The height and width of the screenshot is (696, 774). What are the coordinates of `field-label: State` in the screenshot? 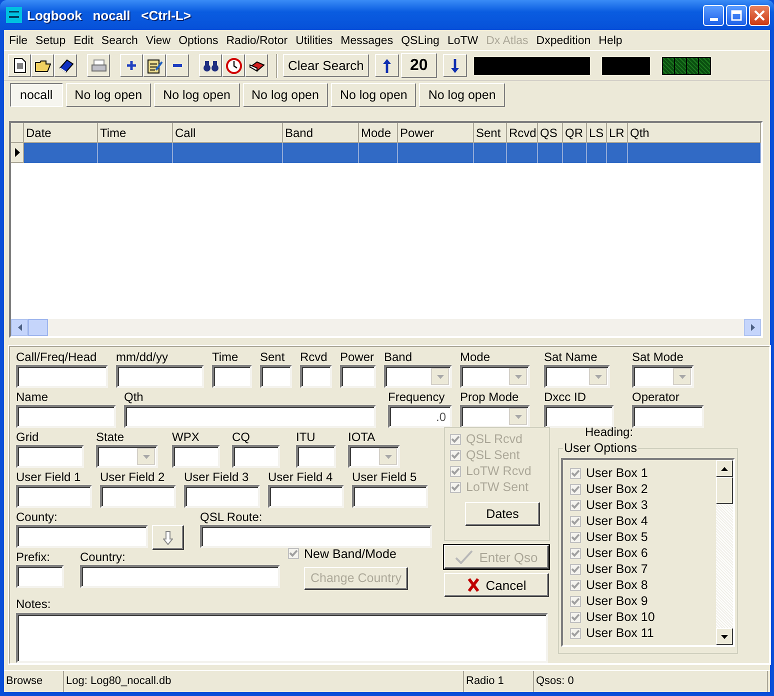 It's located at (111, 437).